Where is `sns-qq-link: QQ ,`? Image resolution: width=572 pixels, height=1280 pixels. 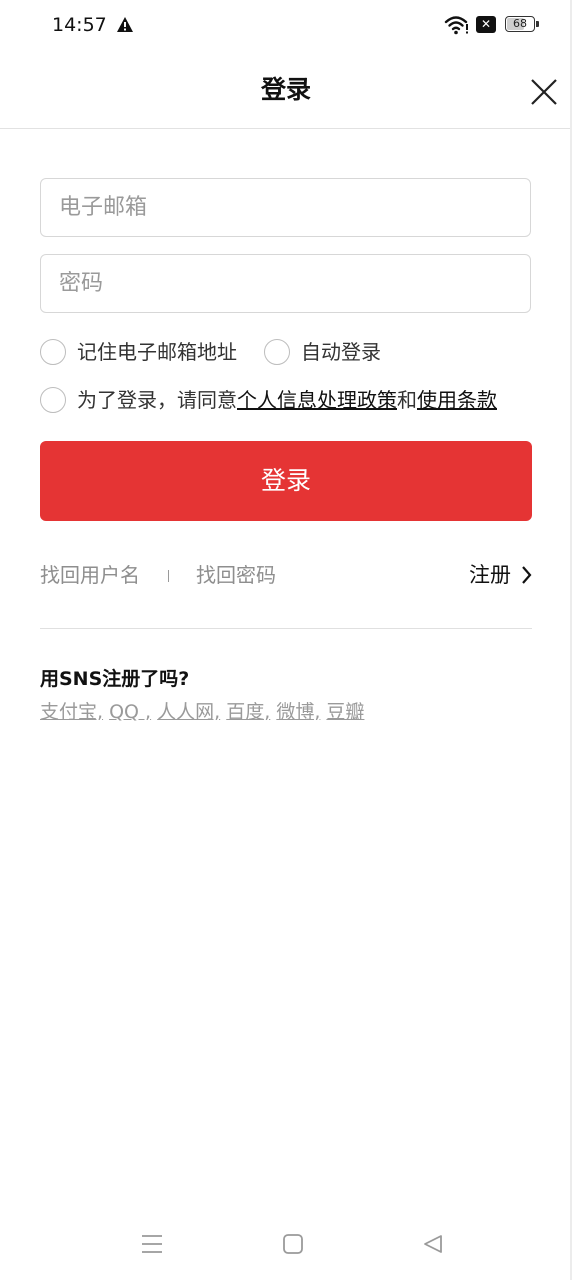 sns-qq-link: QQ , is located at coordinates (130, 712).